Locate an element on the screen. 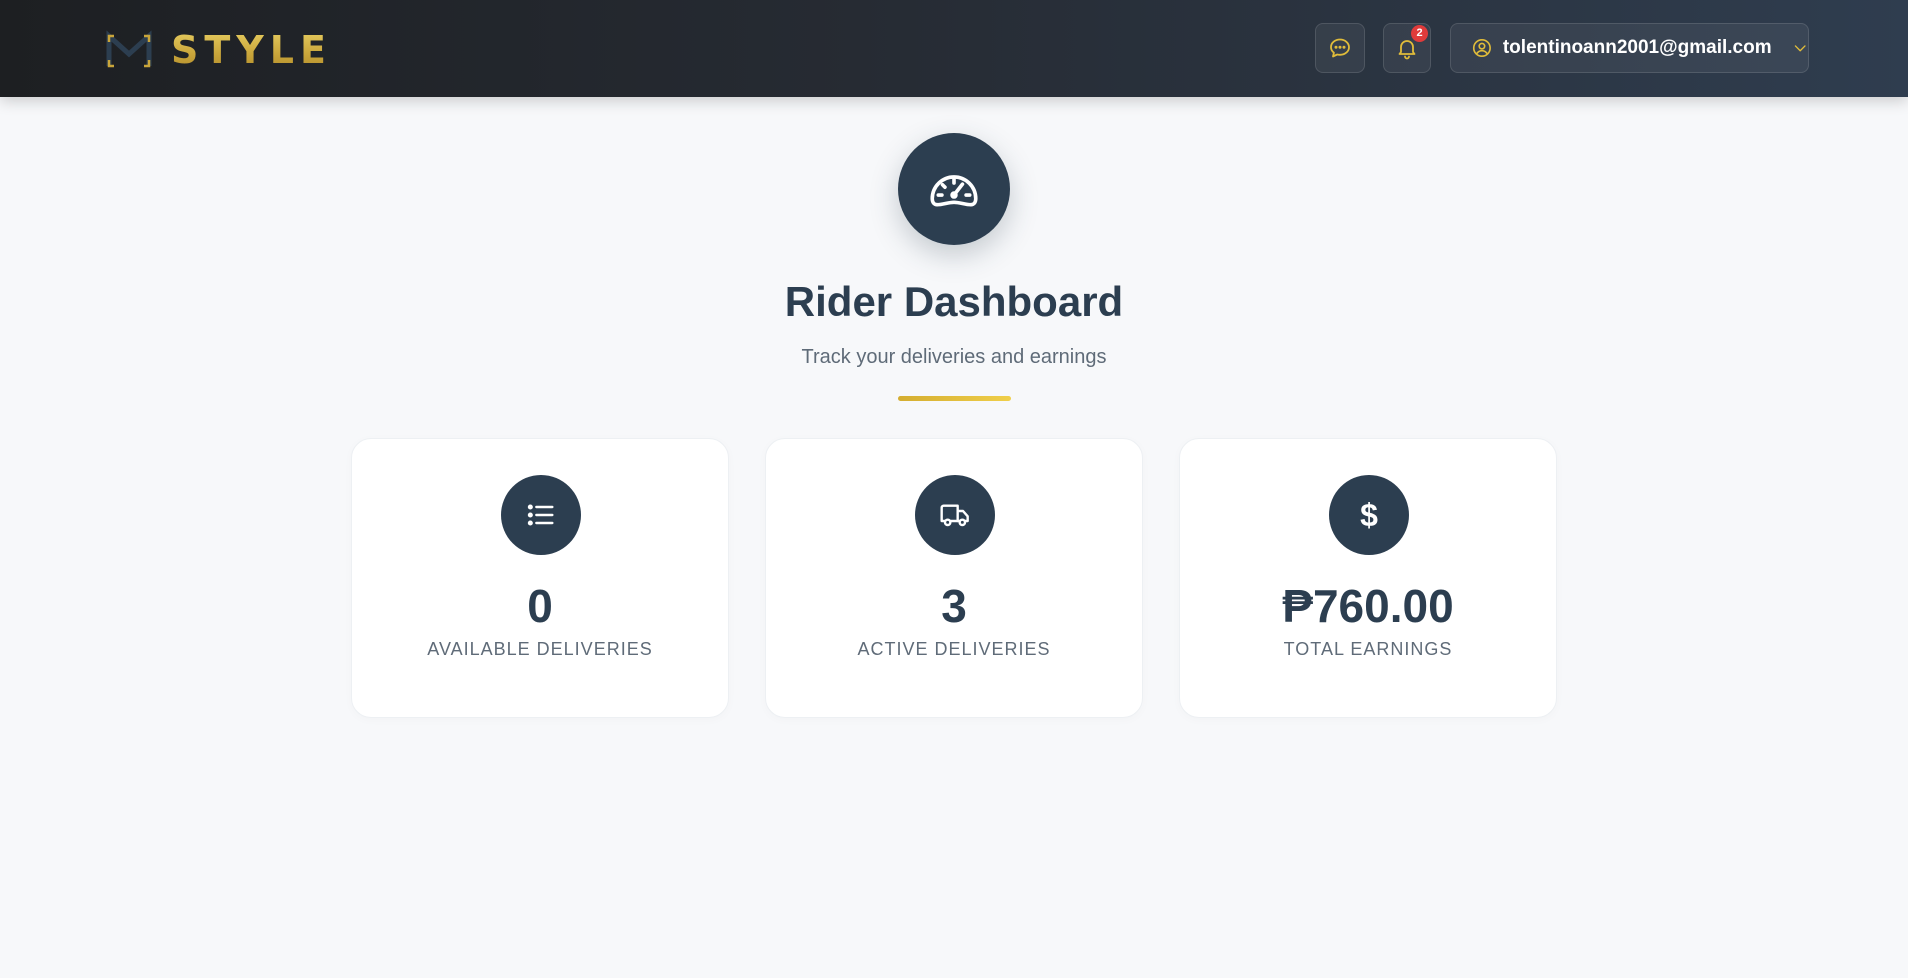  active-deliveries-card: 3 ACTIVE DELIVERIES is located at coordinates (954, 578).